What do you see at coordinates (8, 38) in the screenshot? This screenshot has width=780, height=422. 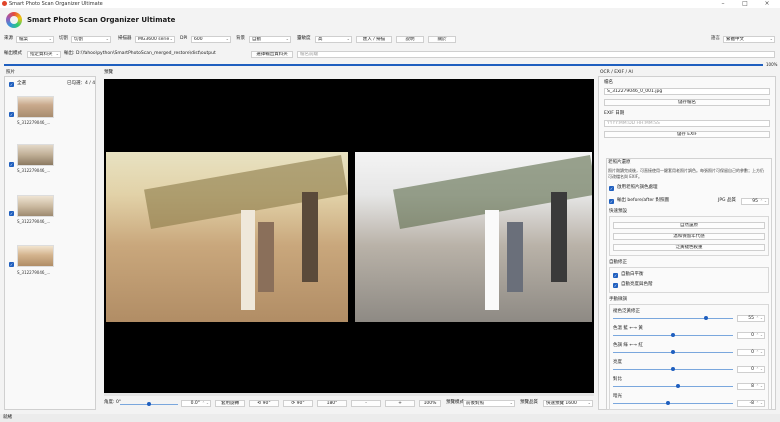 I see `source-label: 來源` at bounding box center [8, 38].